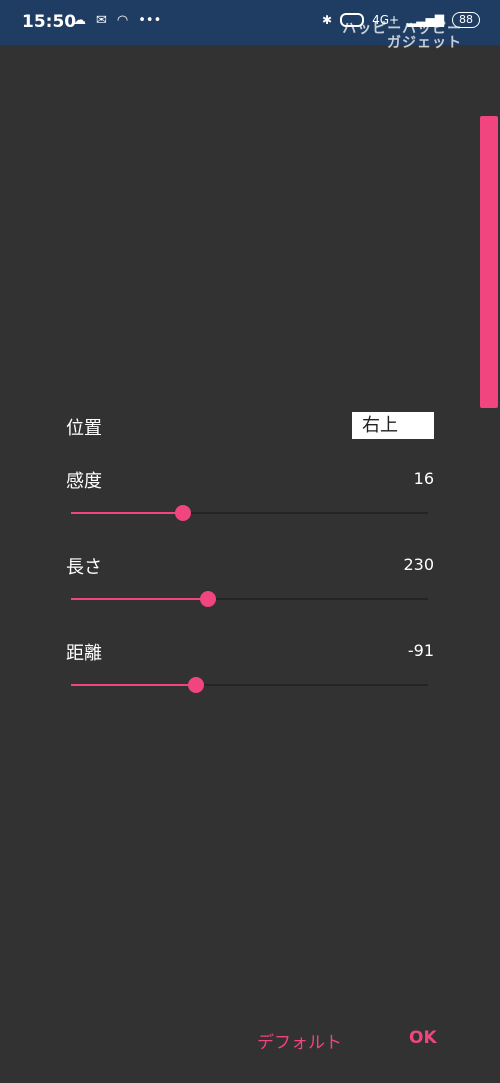 This screenshot has width=500, height=1083. What do you see at coordinates (420, 650) in the screenshot?
I see `distance-value: -91` at bounding box center [420, 650].